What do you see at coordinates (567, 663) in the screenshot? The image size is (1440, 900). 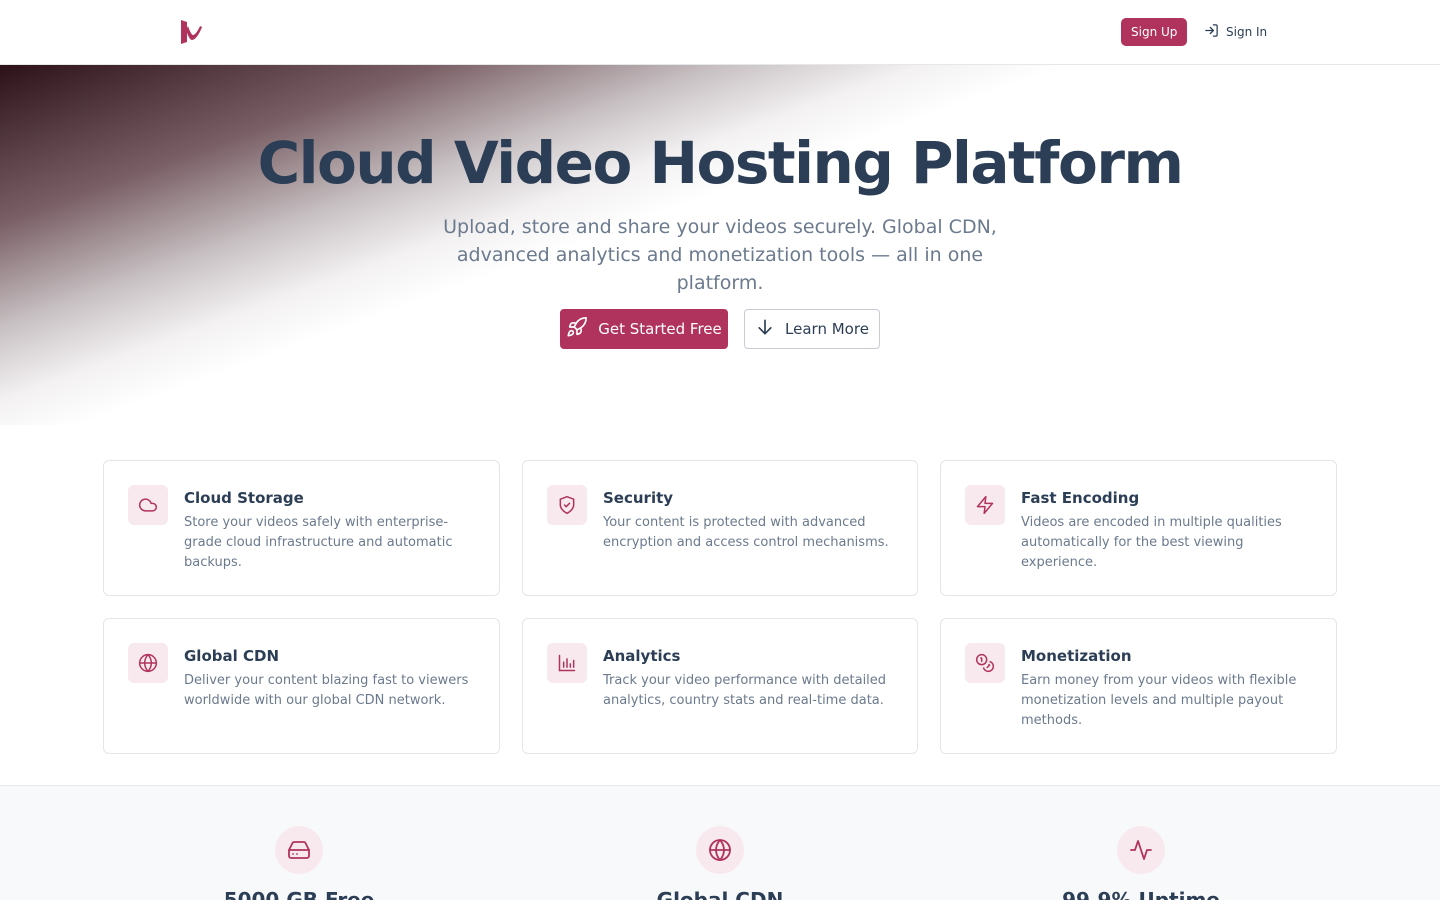 I see `bar-chart-icon` at bounding box center [567, 663].